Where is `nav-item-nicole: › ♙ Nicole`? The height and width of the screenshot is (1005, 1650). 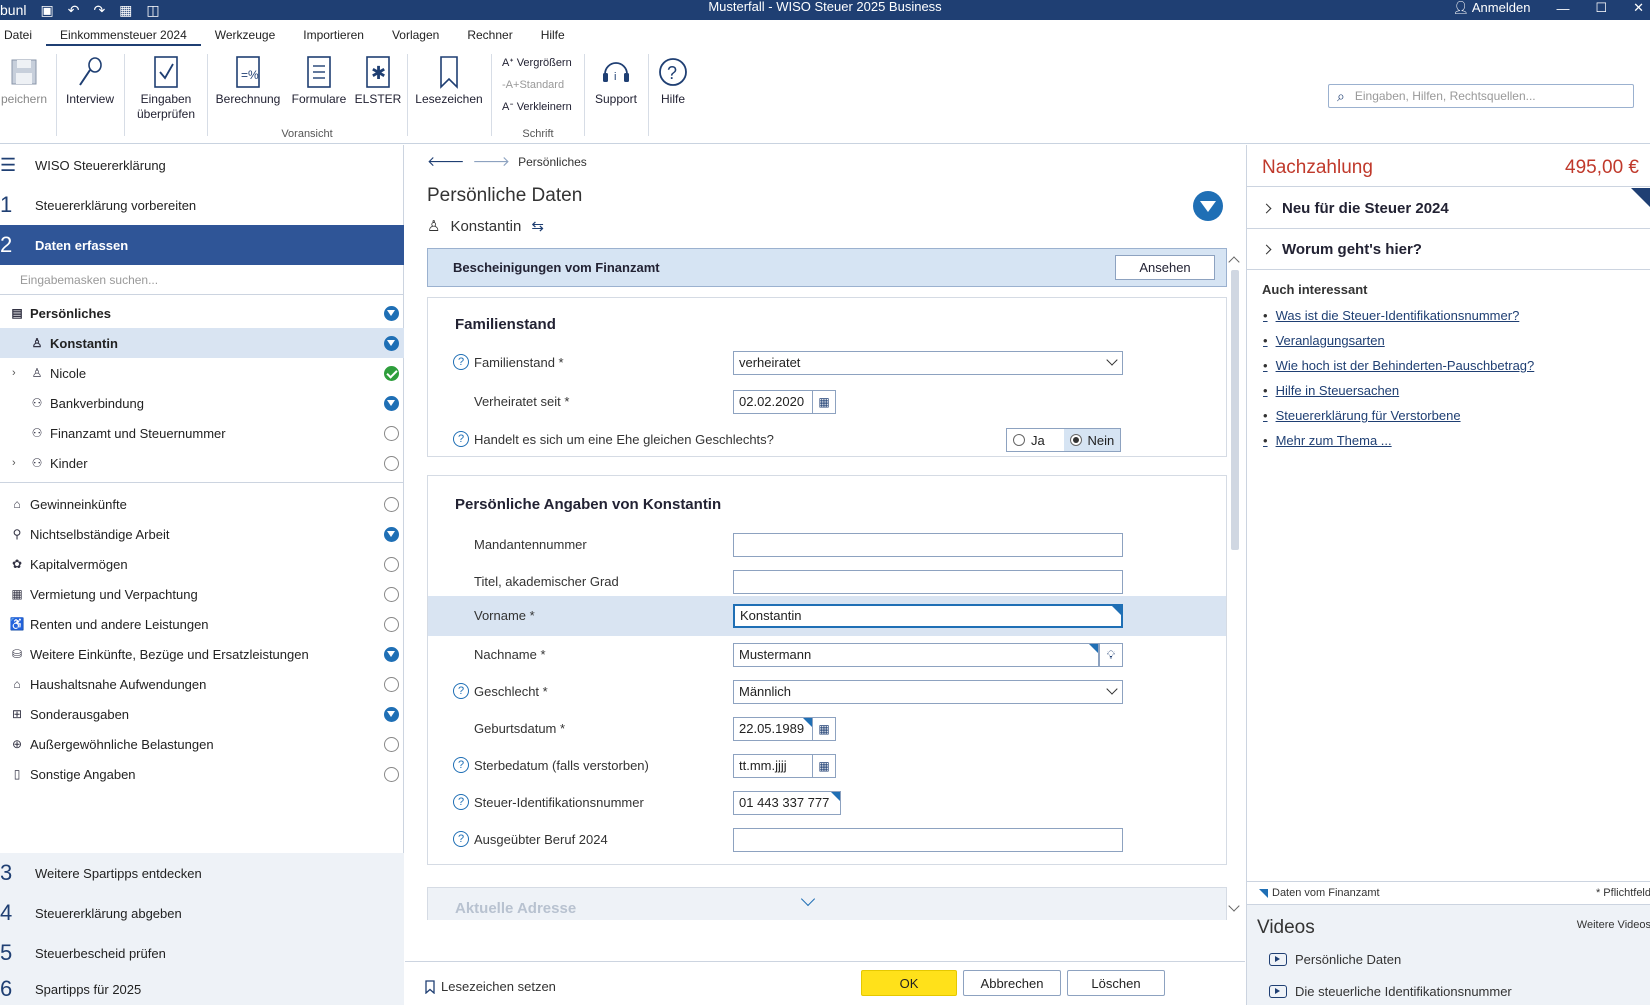
nav-item-nicole: › ♙ Nicole is located at coordinates (202, 373).